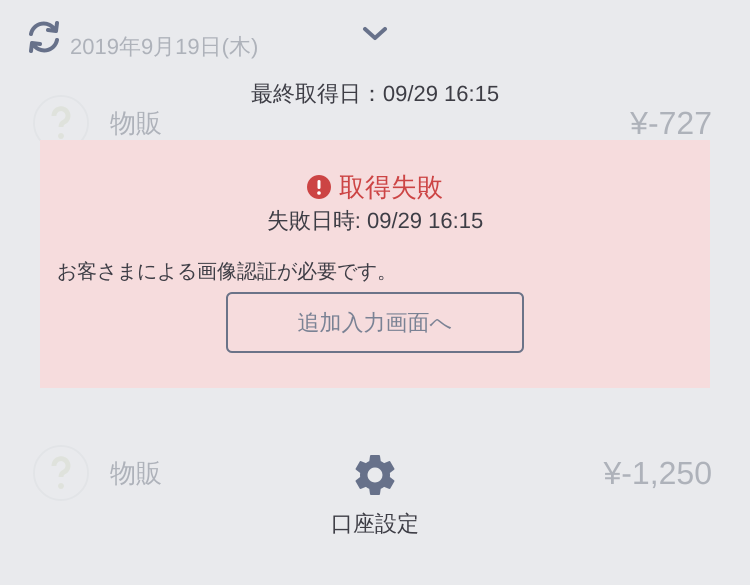 The height and width of the screenshot is (585, 750). Describe the element at coordinates (375, 524) in the screenshot. I see `account-settings-label: 口座設定` at that location.